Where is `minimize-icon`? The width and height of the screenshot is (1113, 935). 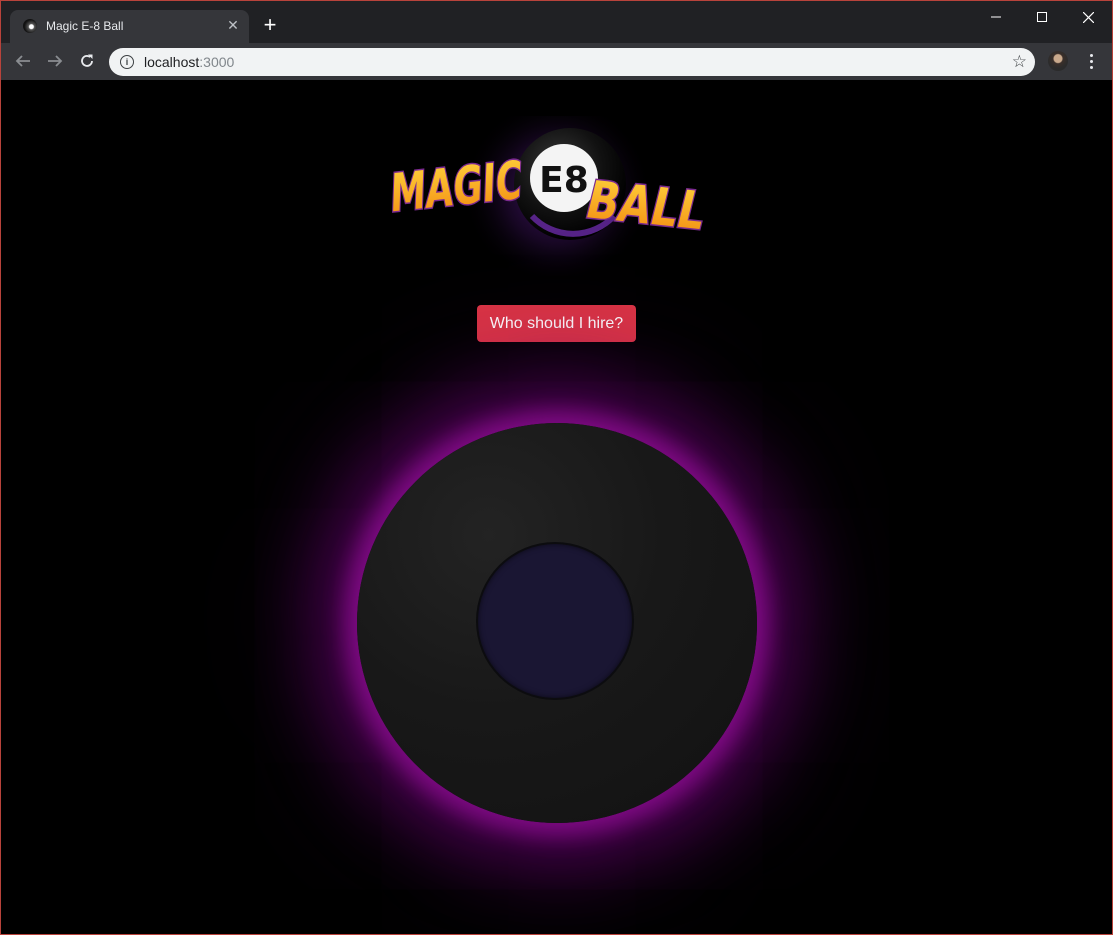
minimize-icon is located at coordinates (996, 17).